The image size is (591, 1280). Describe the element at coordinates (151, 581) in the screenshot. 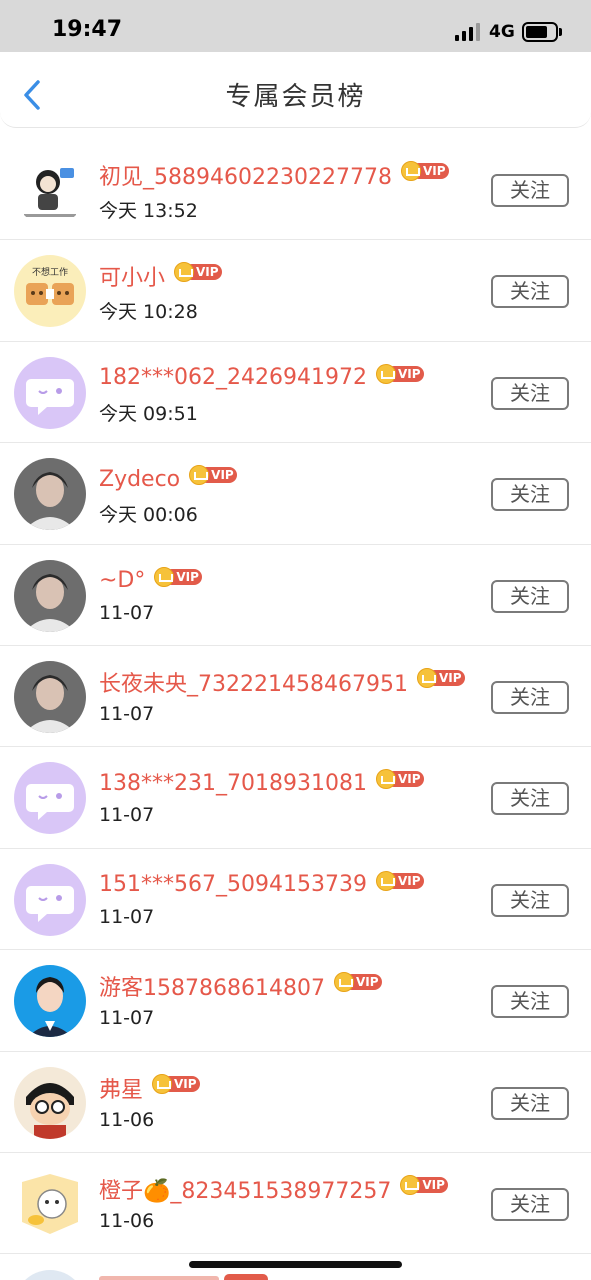

I see `name-line: ~D° VIP` at that location.